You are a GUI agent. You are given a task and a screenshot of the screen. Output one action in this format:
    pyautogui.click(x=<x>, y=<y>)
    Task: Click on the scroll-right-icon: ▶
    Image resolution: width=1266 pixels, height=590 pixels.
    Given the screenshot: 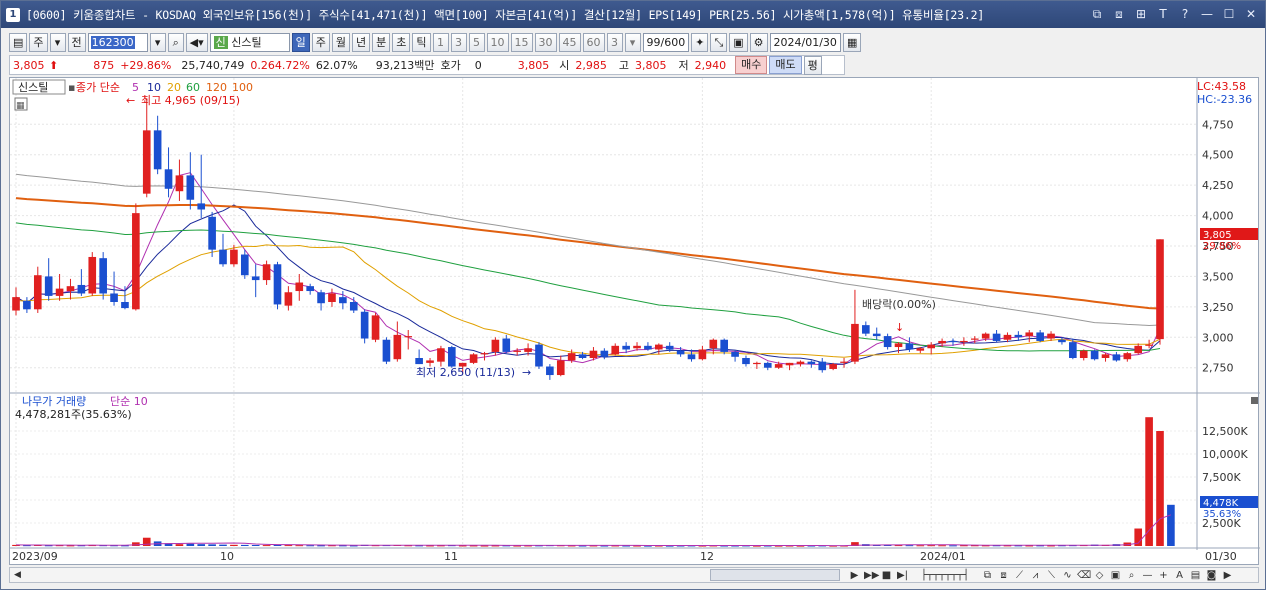 What is the action you would take?
    pyautogui.click(x=1227, y=575)
    